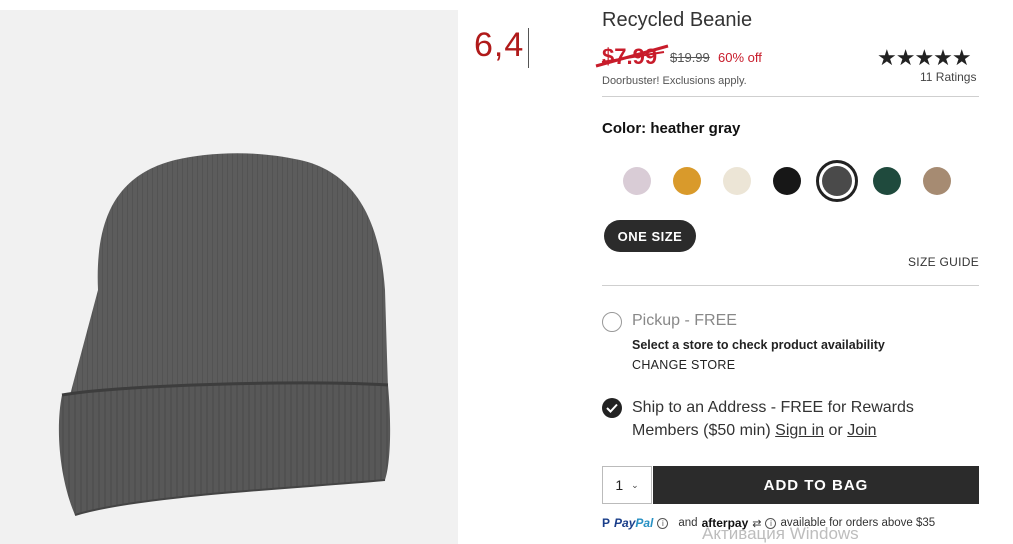 The width and height of the screenshot is (1013, 544). What do you see at coordinates (690, 57) in the screenshot?
I see `original-price: $19.99` at bounding box center [690, 57].